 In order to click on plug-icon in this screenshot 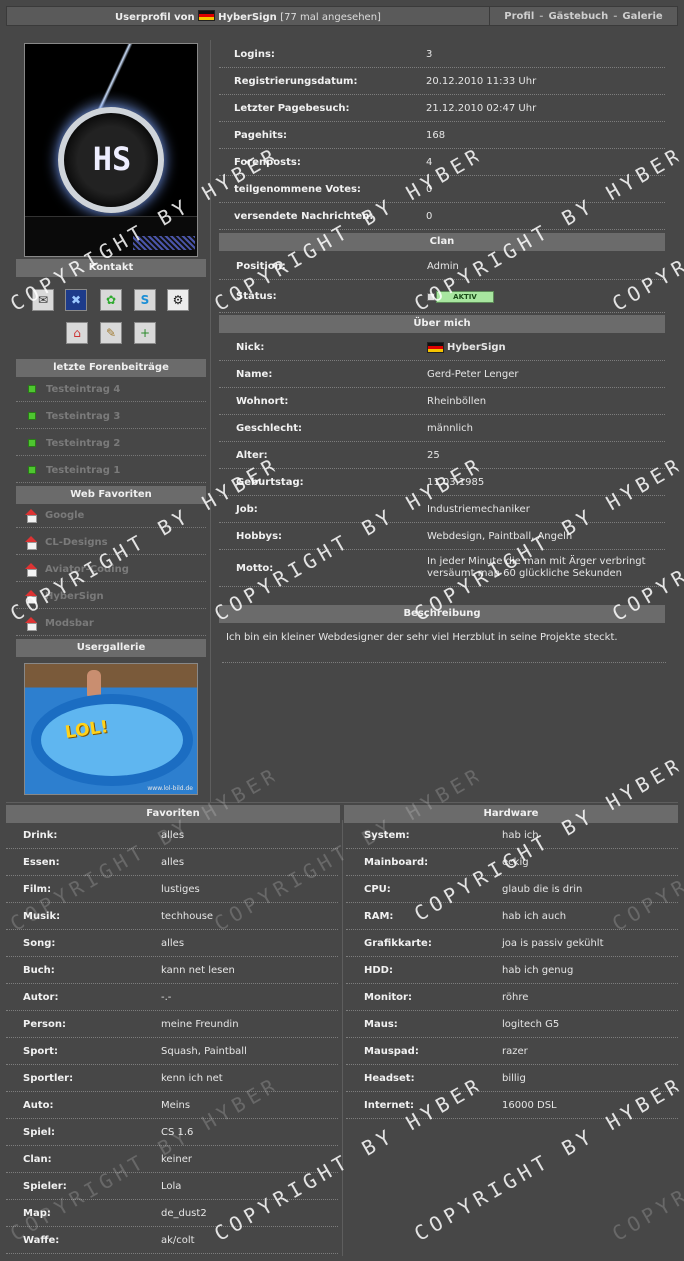, I will do `click(431, 296)`.